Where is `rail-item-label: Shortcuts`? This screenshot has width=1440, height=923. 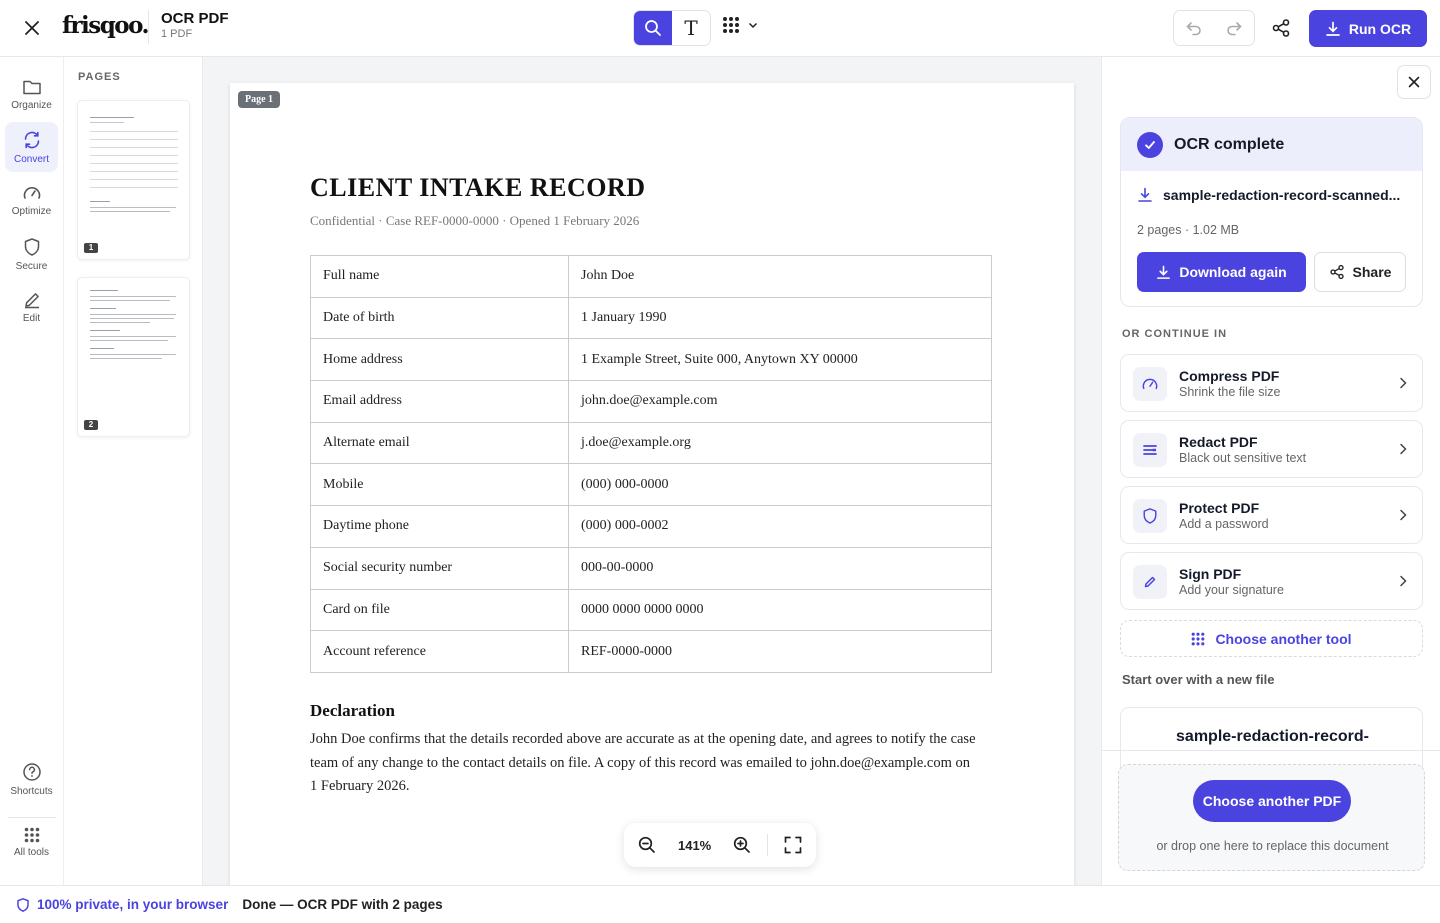
rail-item-label: Shortcuts is located at coordinates (31, 791).